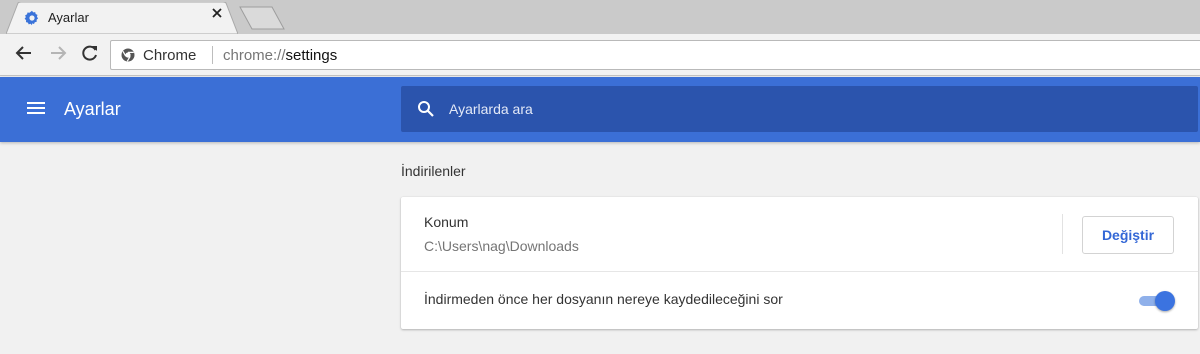 This screenshot has height=354, width=1200. I want to click on reload-button, so click(90, 55).